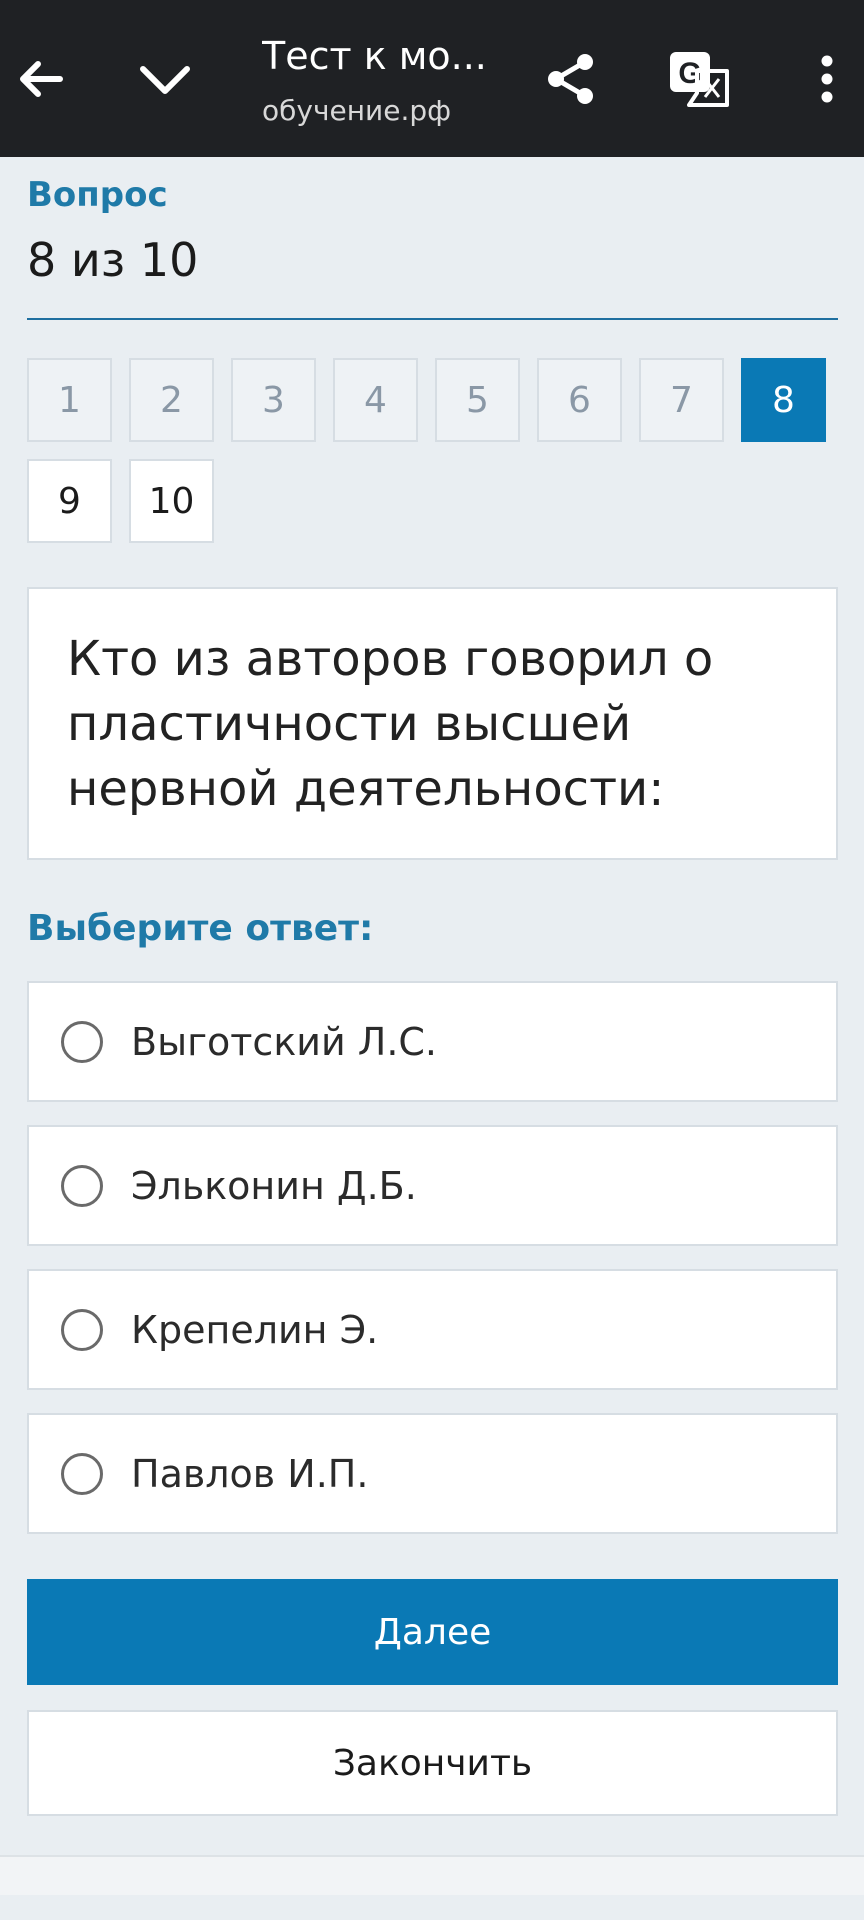 The height and width of the screenshot is (1920, 864). What do you see at coordinates (274, 1185) in the screenshot?
I see `option-label: Эльконин Д.Б.` at bounding box center [274, 1185].